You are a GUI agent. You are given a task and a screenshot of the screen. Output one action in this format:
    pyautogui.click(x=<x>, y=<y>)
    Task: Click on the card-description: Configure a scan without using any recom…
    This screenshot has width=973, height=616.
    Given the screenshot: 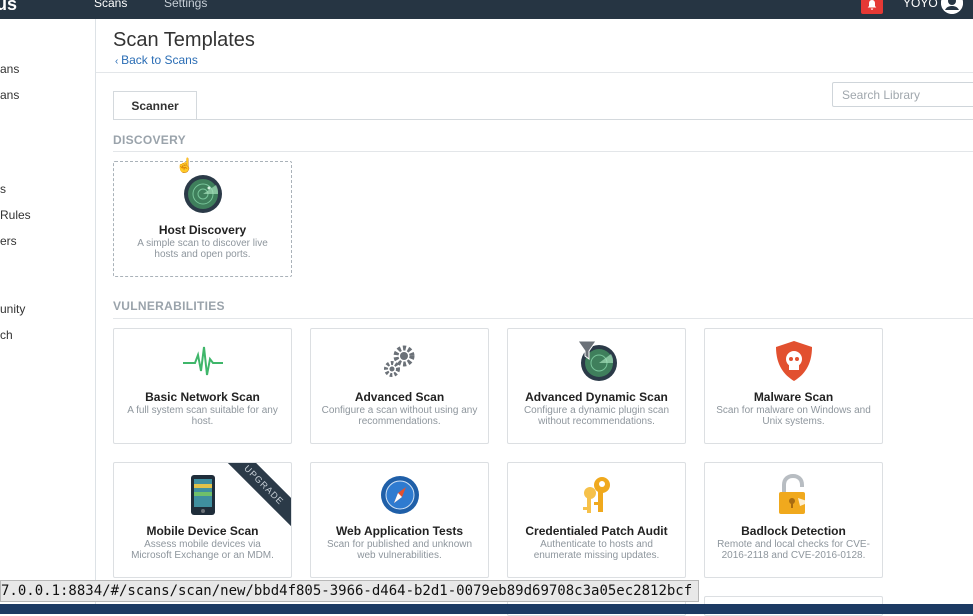 What is the action you would take?
    pyautogui.click(x=399, y=416)
    